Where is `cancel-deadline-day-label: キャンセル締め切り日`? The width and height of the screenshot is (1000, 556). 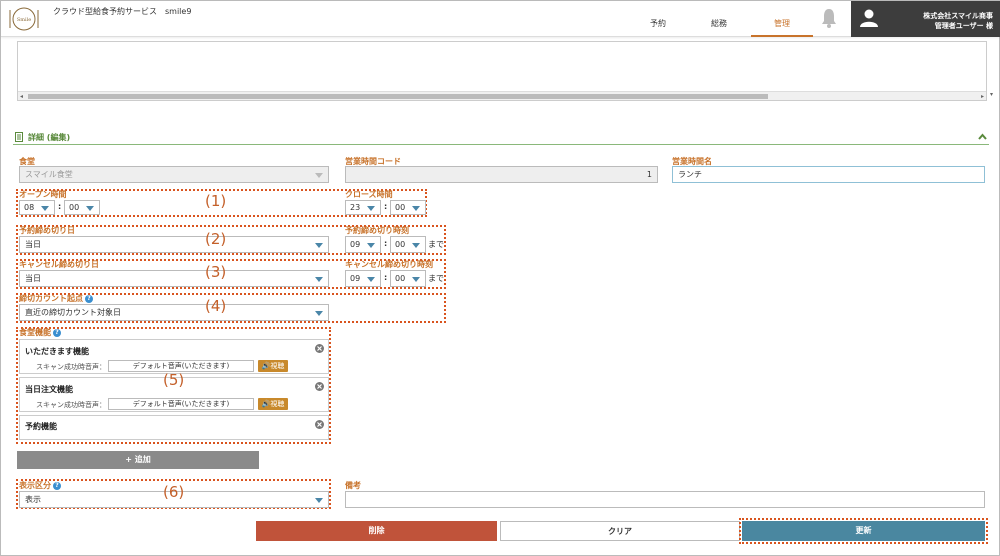 cancel-deadline-day-label: キャンセル締め切り日 is located at coordinates (59, 264).